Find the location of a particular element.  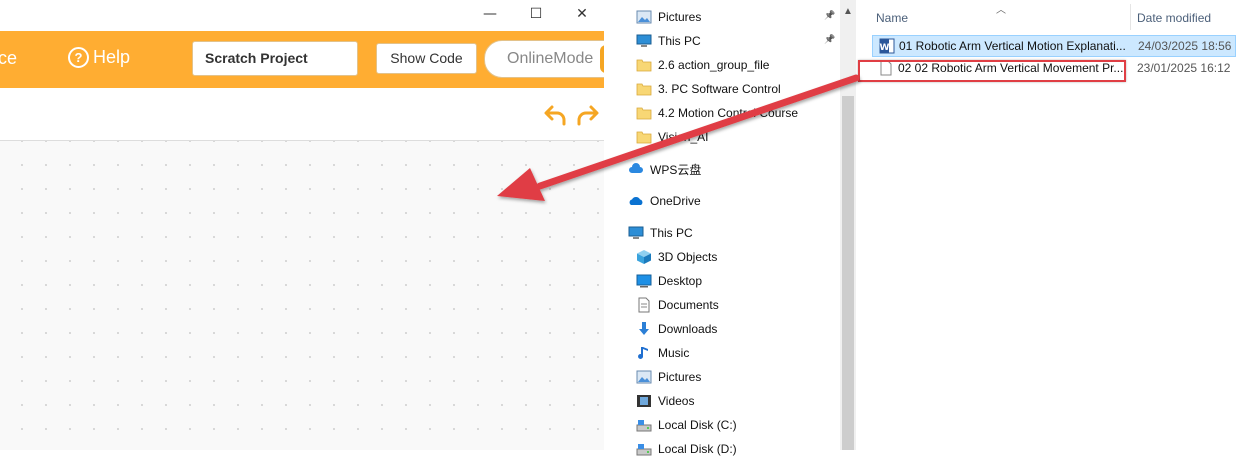

word-document-icon: W is located at coordinates (887, 46).